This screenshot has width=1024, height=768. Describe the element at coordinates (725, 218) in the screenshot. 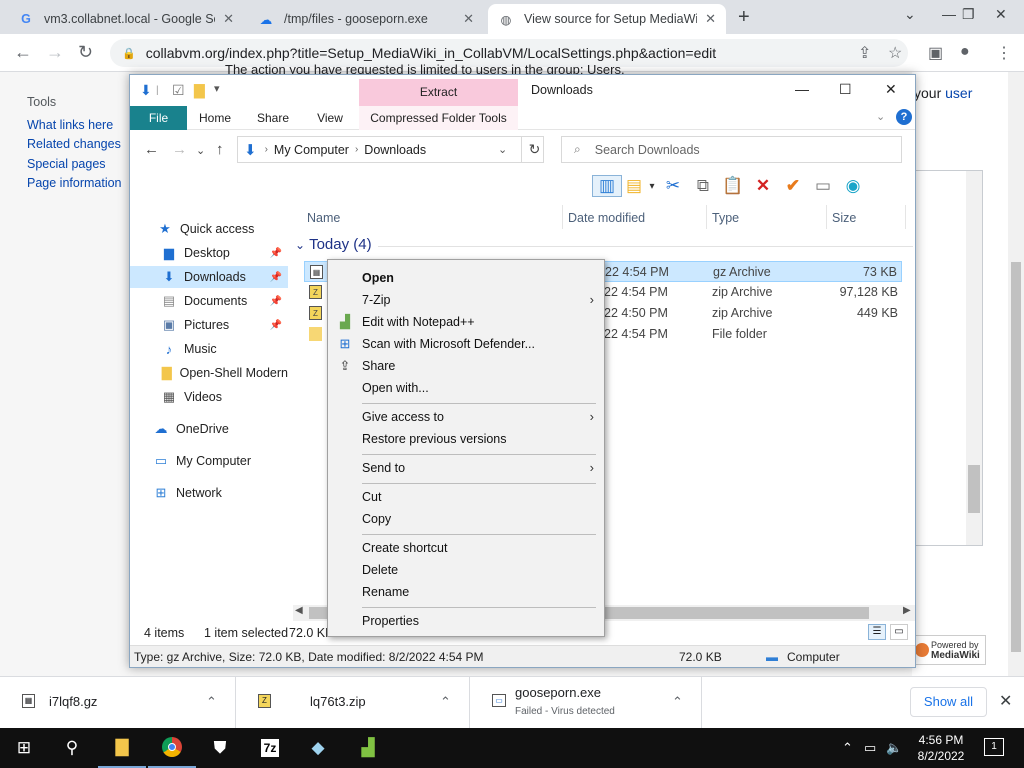

I see `column-type: Type` at that location.